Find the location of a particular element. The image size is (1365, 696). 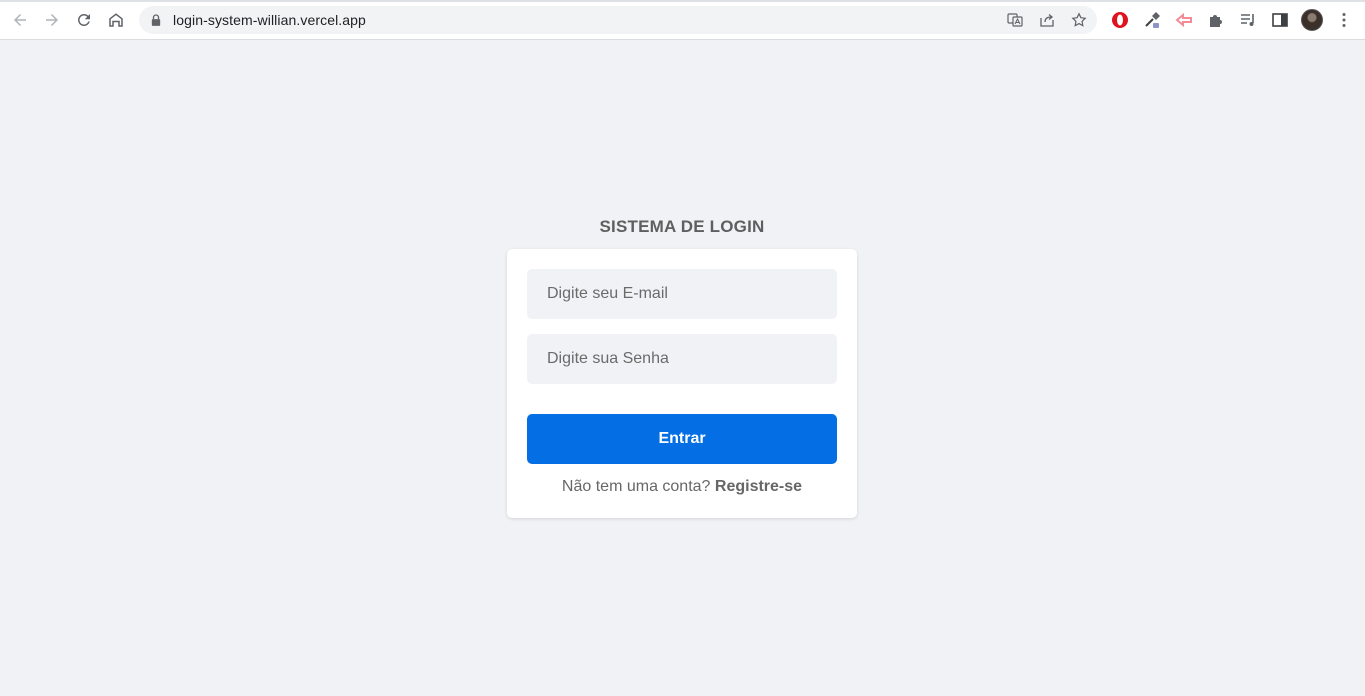

reload-icon is located at coordinates (83, 19).